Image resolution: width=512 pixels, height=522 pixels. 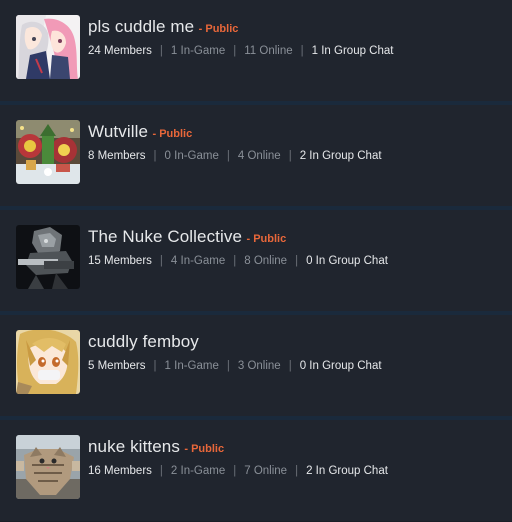 I want to click on group-chat-count: 1 In Group Chat, so click(x=352, y=51).